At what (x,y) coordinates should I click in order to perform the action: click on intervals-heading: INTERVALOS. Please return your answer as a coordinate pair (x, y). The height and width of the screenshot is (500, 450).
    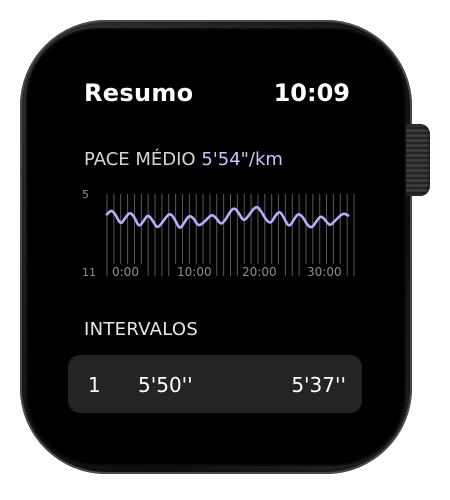
    Looking at the image, I should click on (141, 329).